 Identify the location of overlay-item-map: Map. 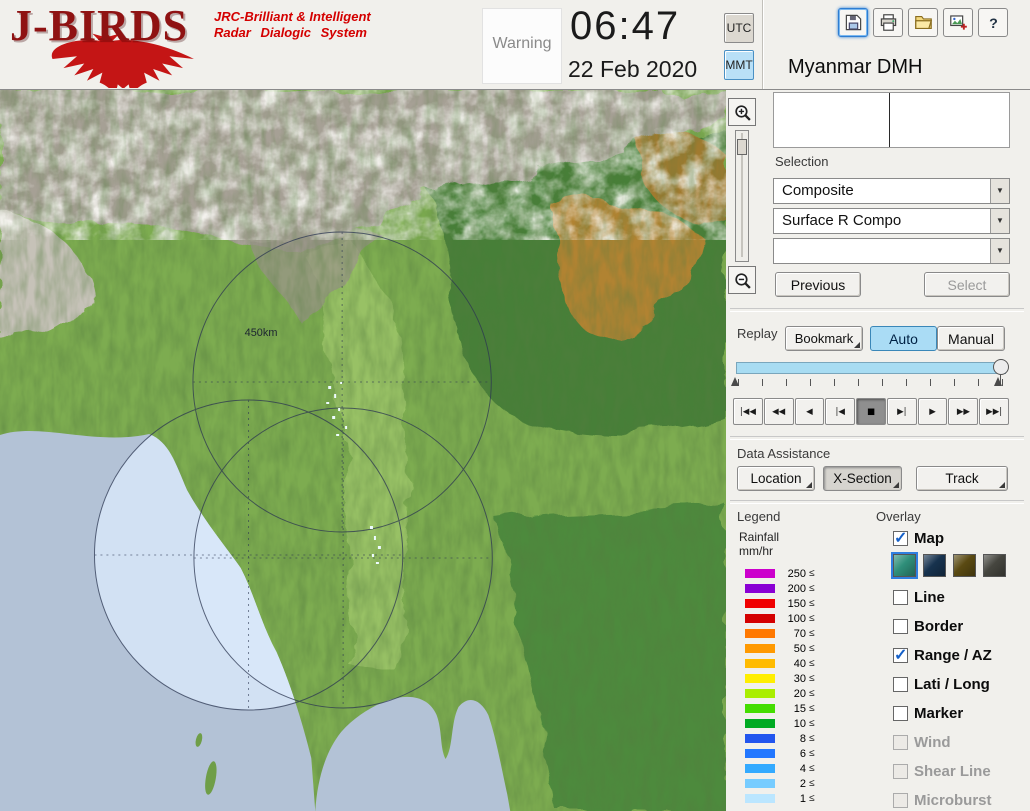
(918, 538).